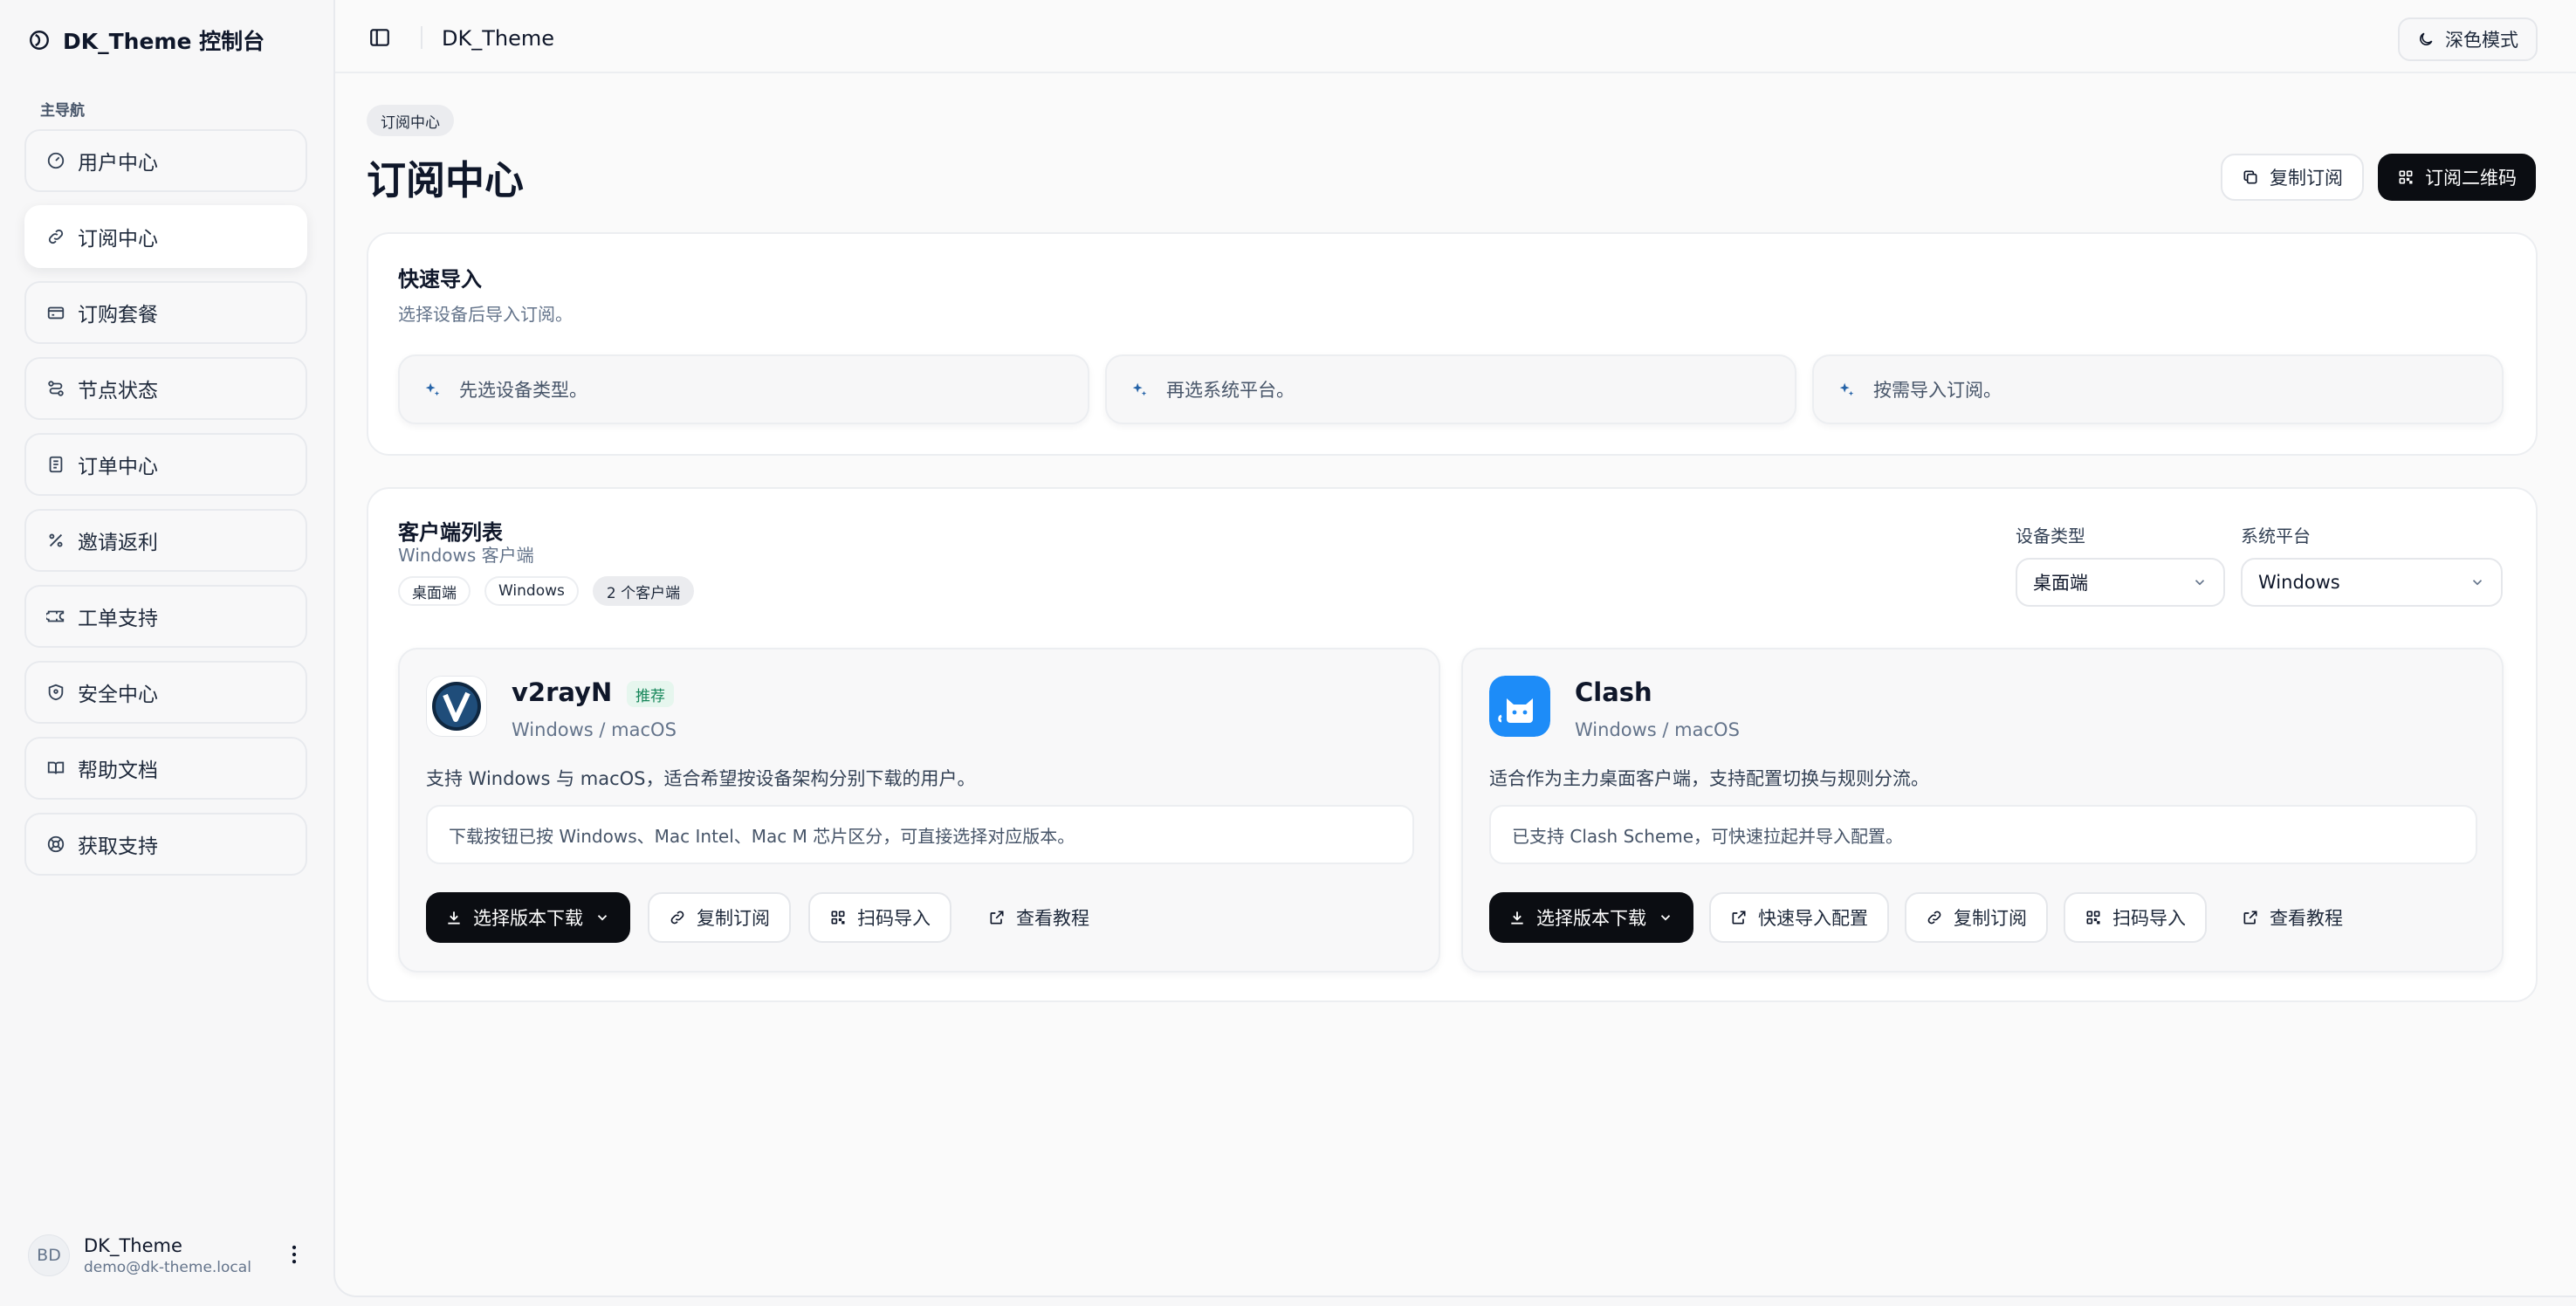 This screenshot has width=2576, height=1306. I want to click on device-filter: 设备类型 桌面端, so click(2120, 564).